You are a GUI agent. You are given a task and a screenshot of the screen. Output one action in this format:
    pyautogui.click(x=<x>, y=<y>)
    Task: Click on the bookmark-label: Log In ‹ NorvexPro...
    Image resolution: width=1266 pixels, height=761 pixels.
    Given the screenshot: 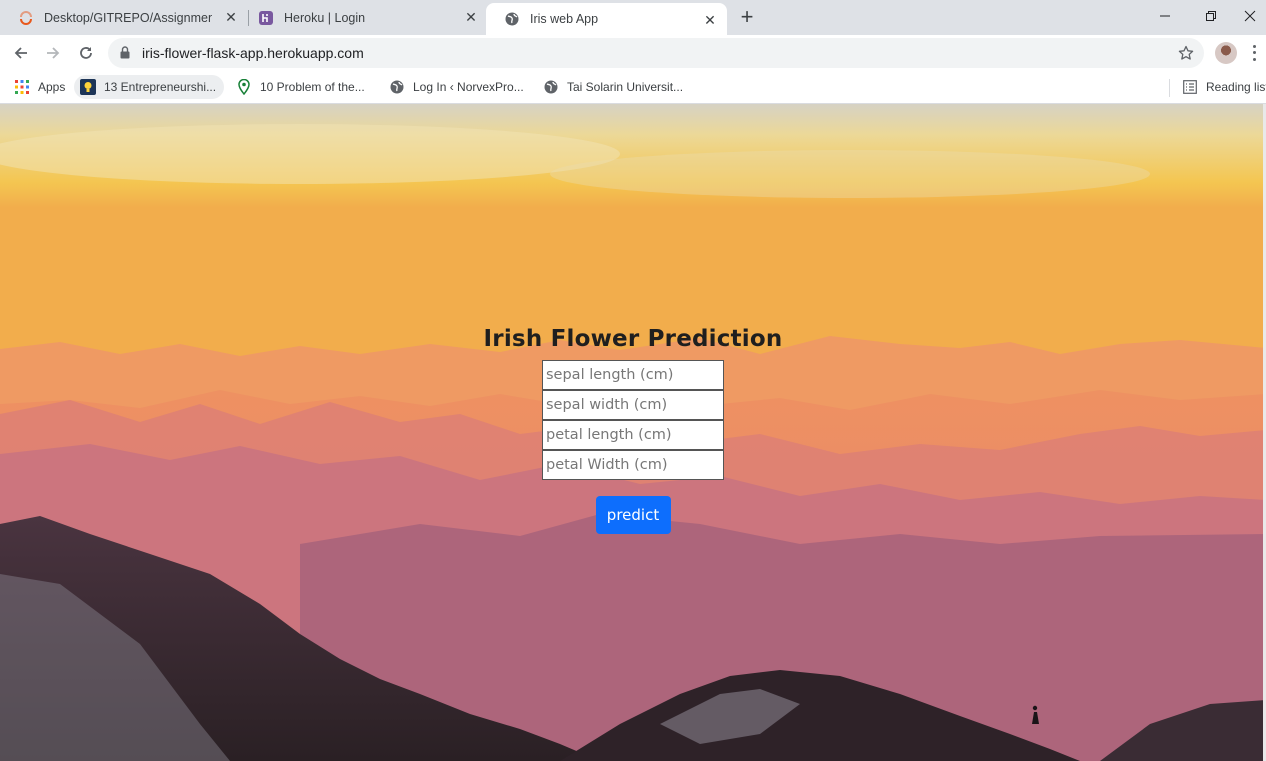 What is the action you would take?
    pyautogui.click(x=468, y=87)
    